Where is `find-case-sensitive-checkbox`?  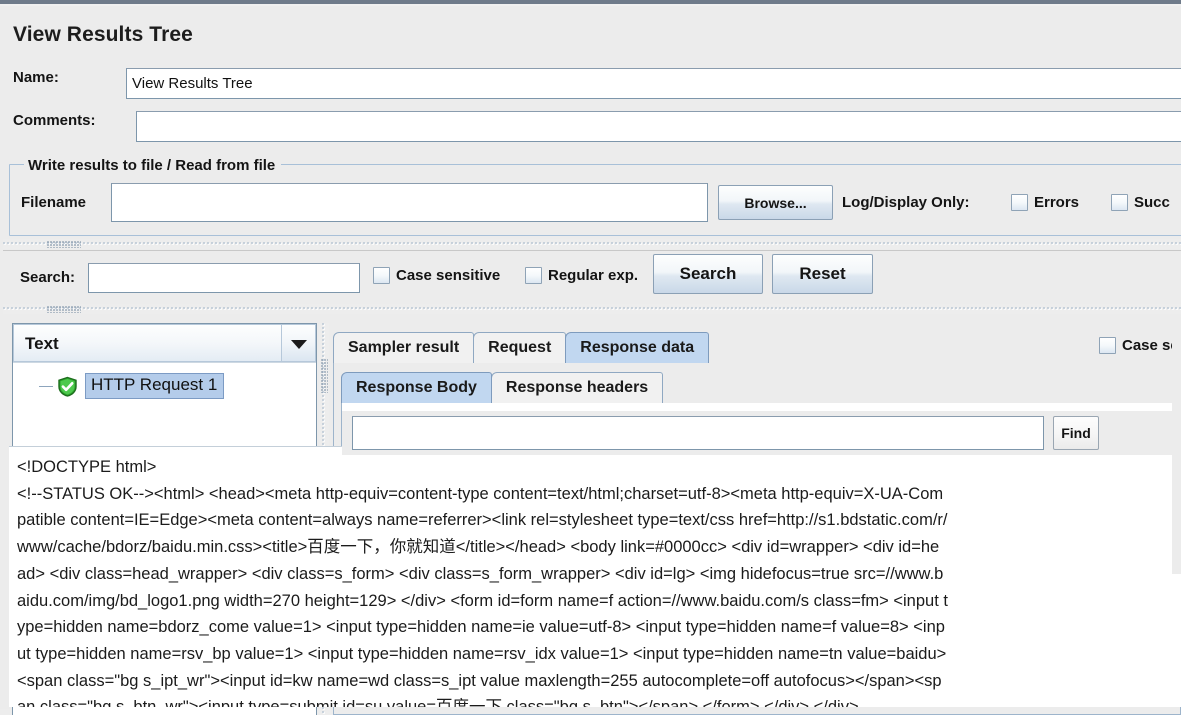 find-case-sensitive-checkbox is located at coordinates (1107, 345).